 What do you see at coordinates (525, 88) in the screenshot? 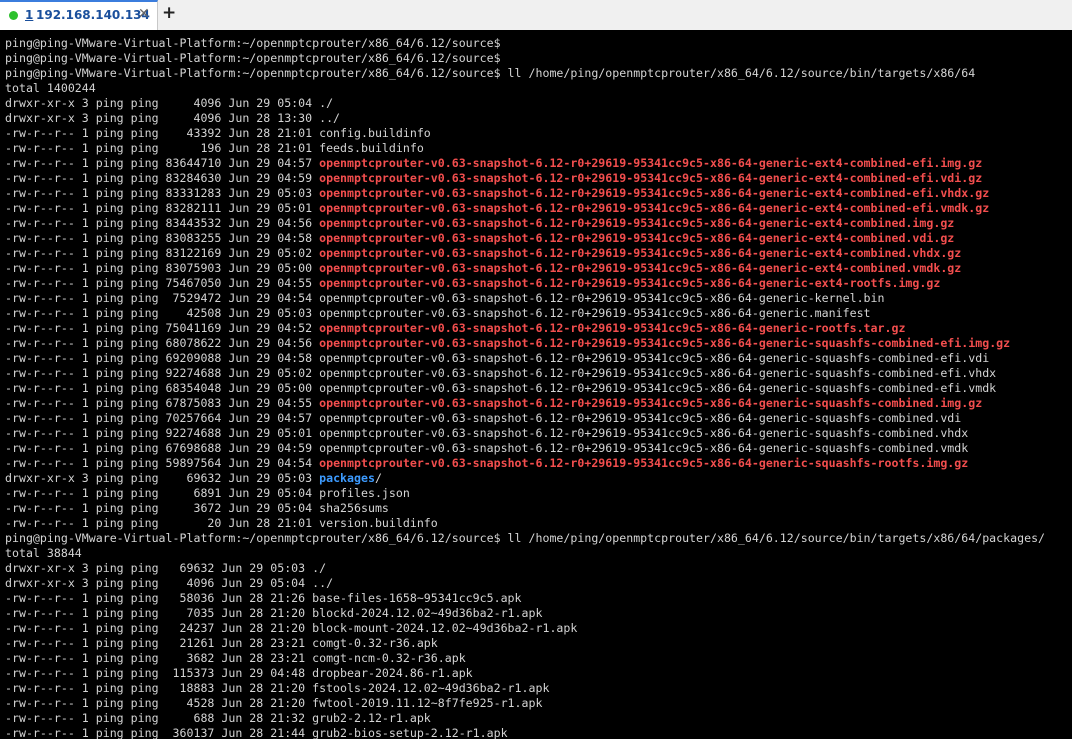
I see `terminal-line: total 1400244` at bounding box center [525, 88].